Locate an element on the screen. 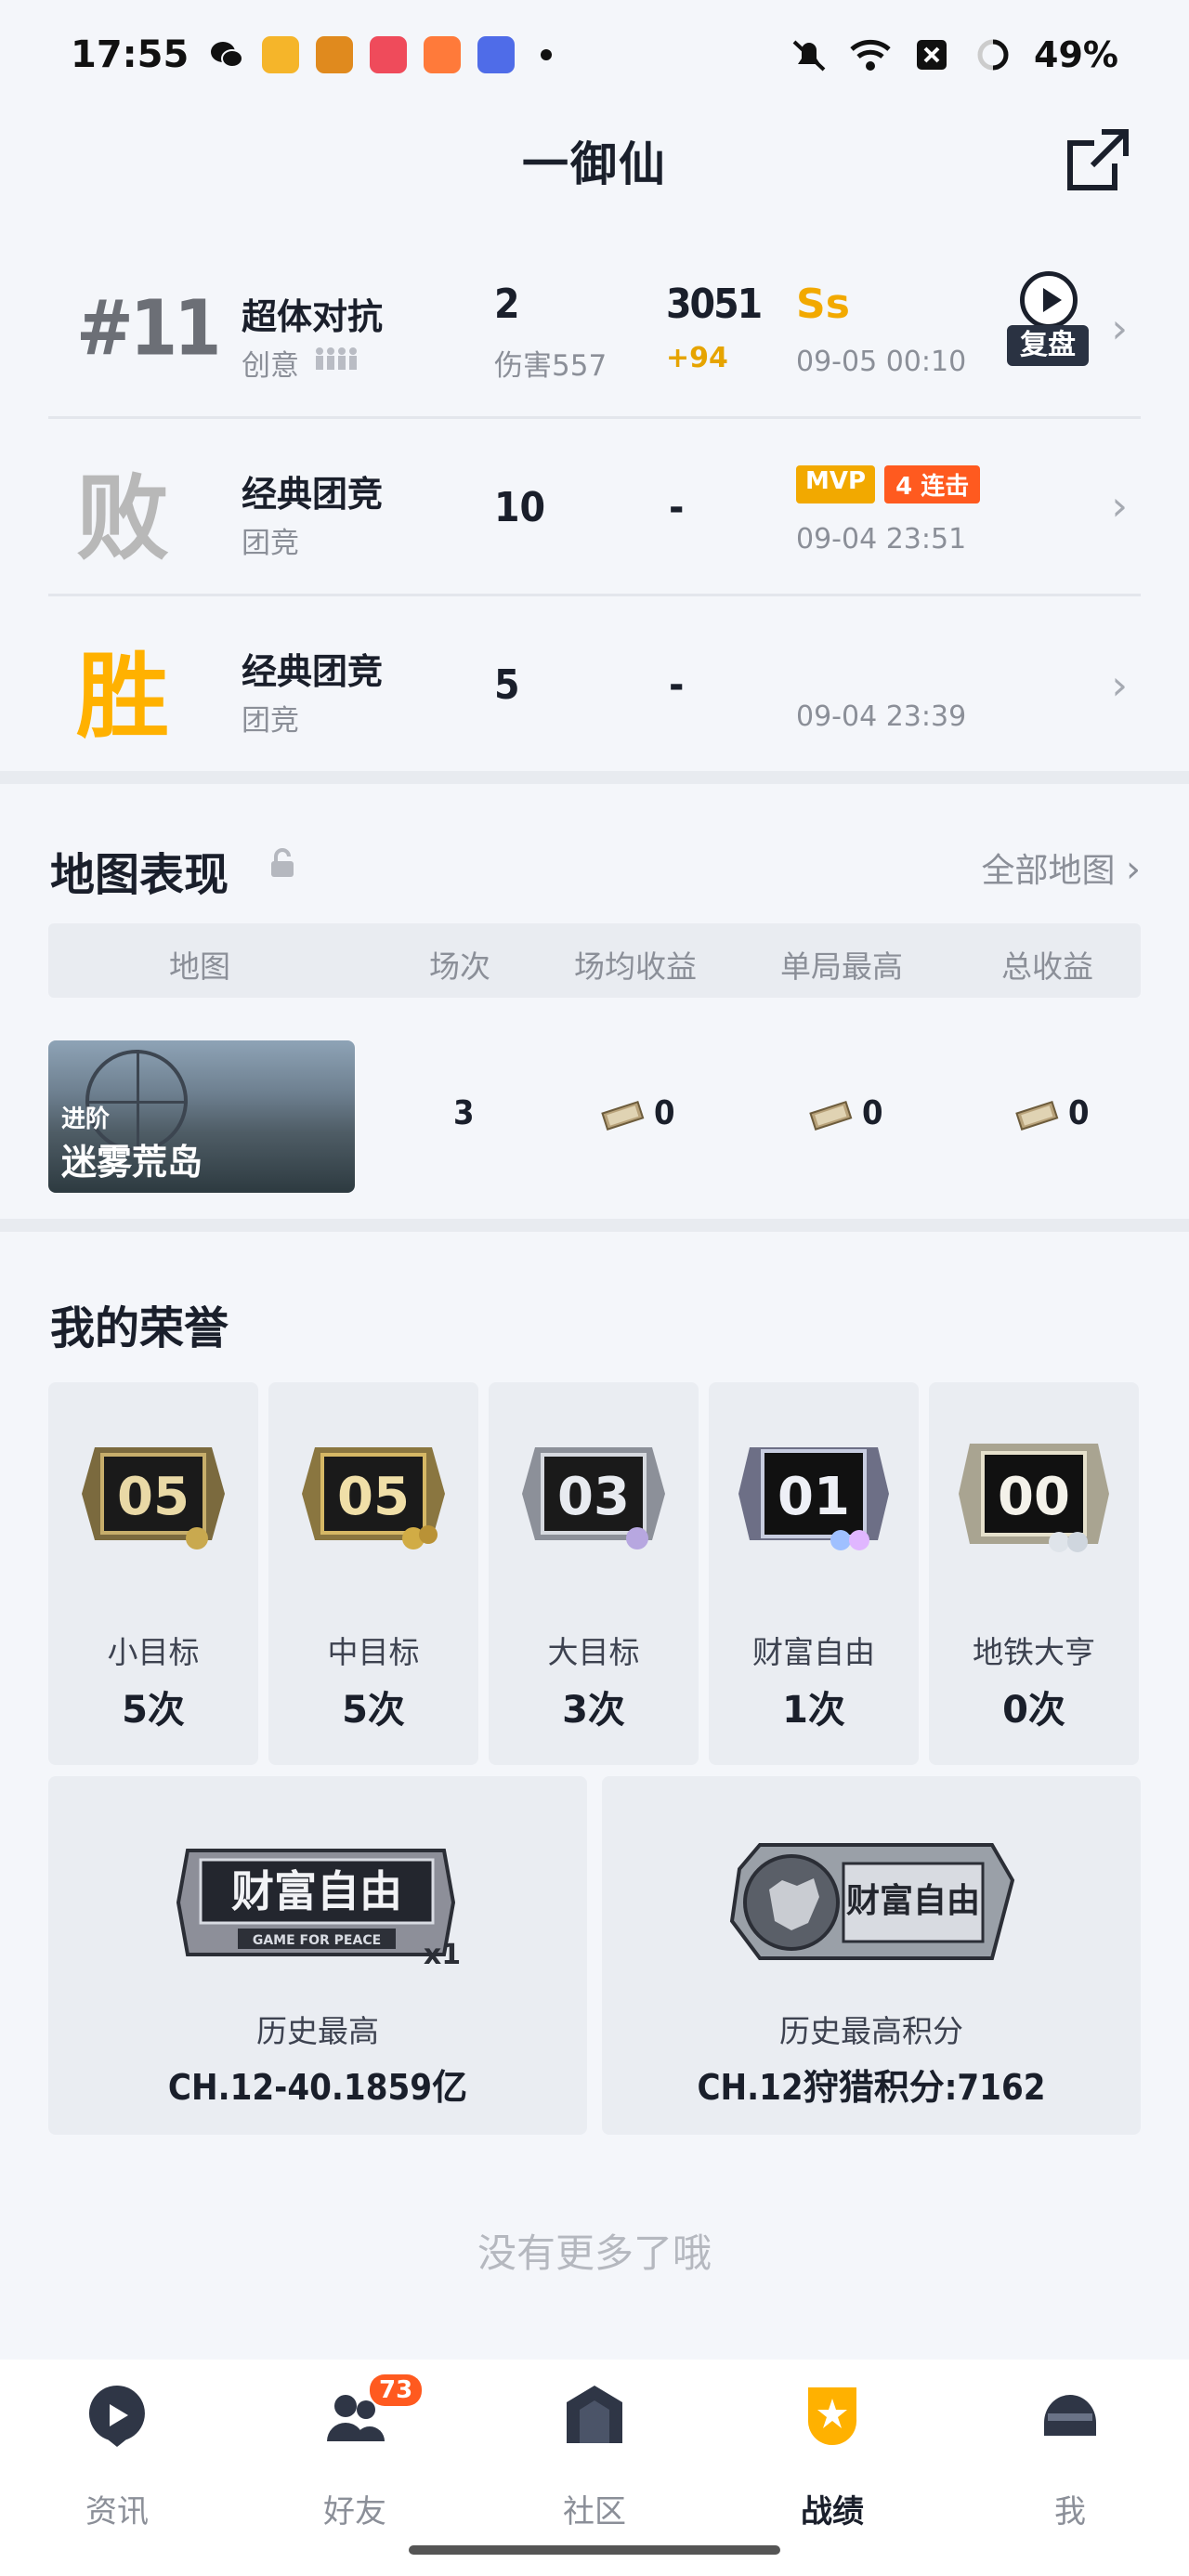 The width and height of the screenshot is (1189, 2576). all-maps-label: 全部地图 is located at coordinates (1048, 871).